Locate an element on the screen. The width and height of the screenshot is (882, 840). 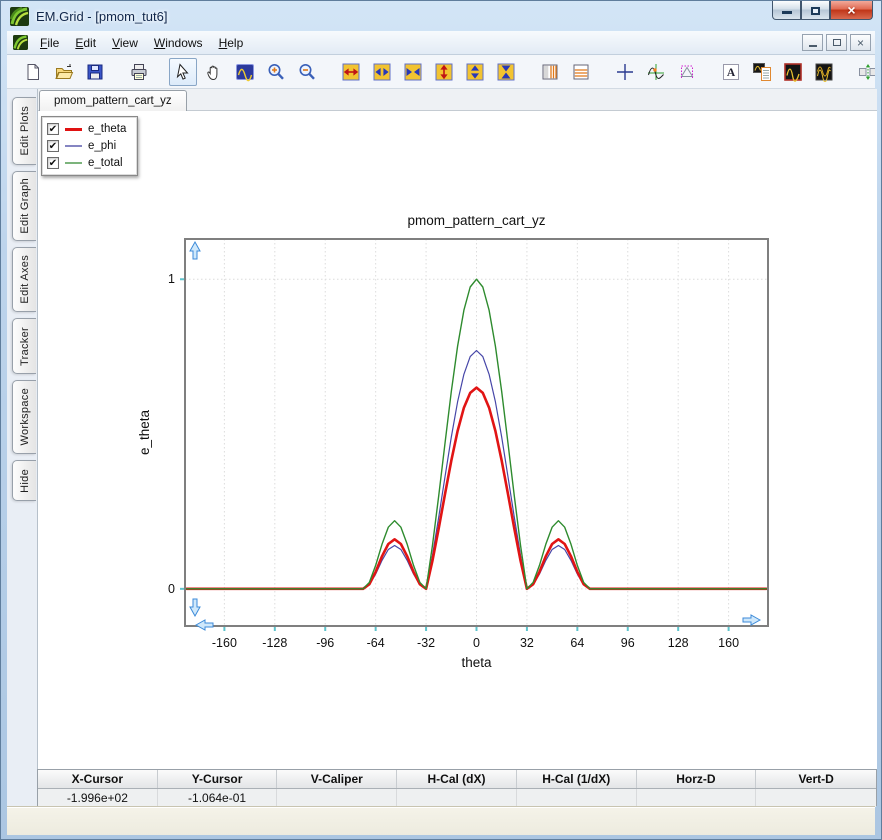
full-extents-x-icon is located at coordinates (351, 72).